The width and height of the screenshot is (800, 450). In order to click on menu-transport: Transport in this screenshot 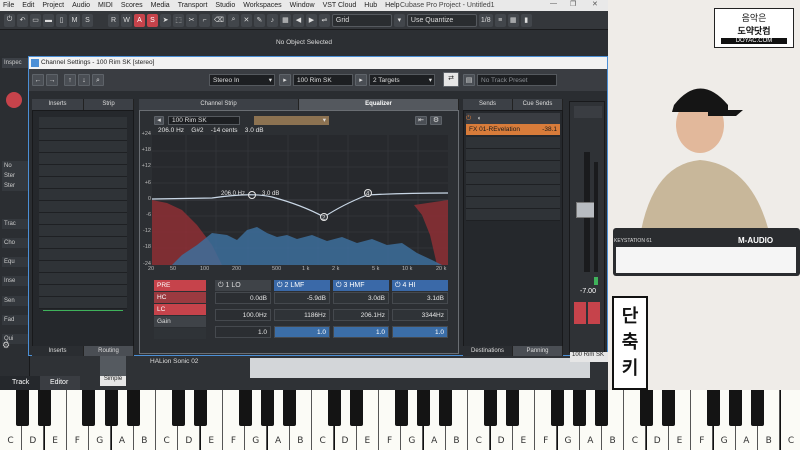, I will do `click(193, 5)`.